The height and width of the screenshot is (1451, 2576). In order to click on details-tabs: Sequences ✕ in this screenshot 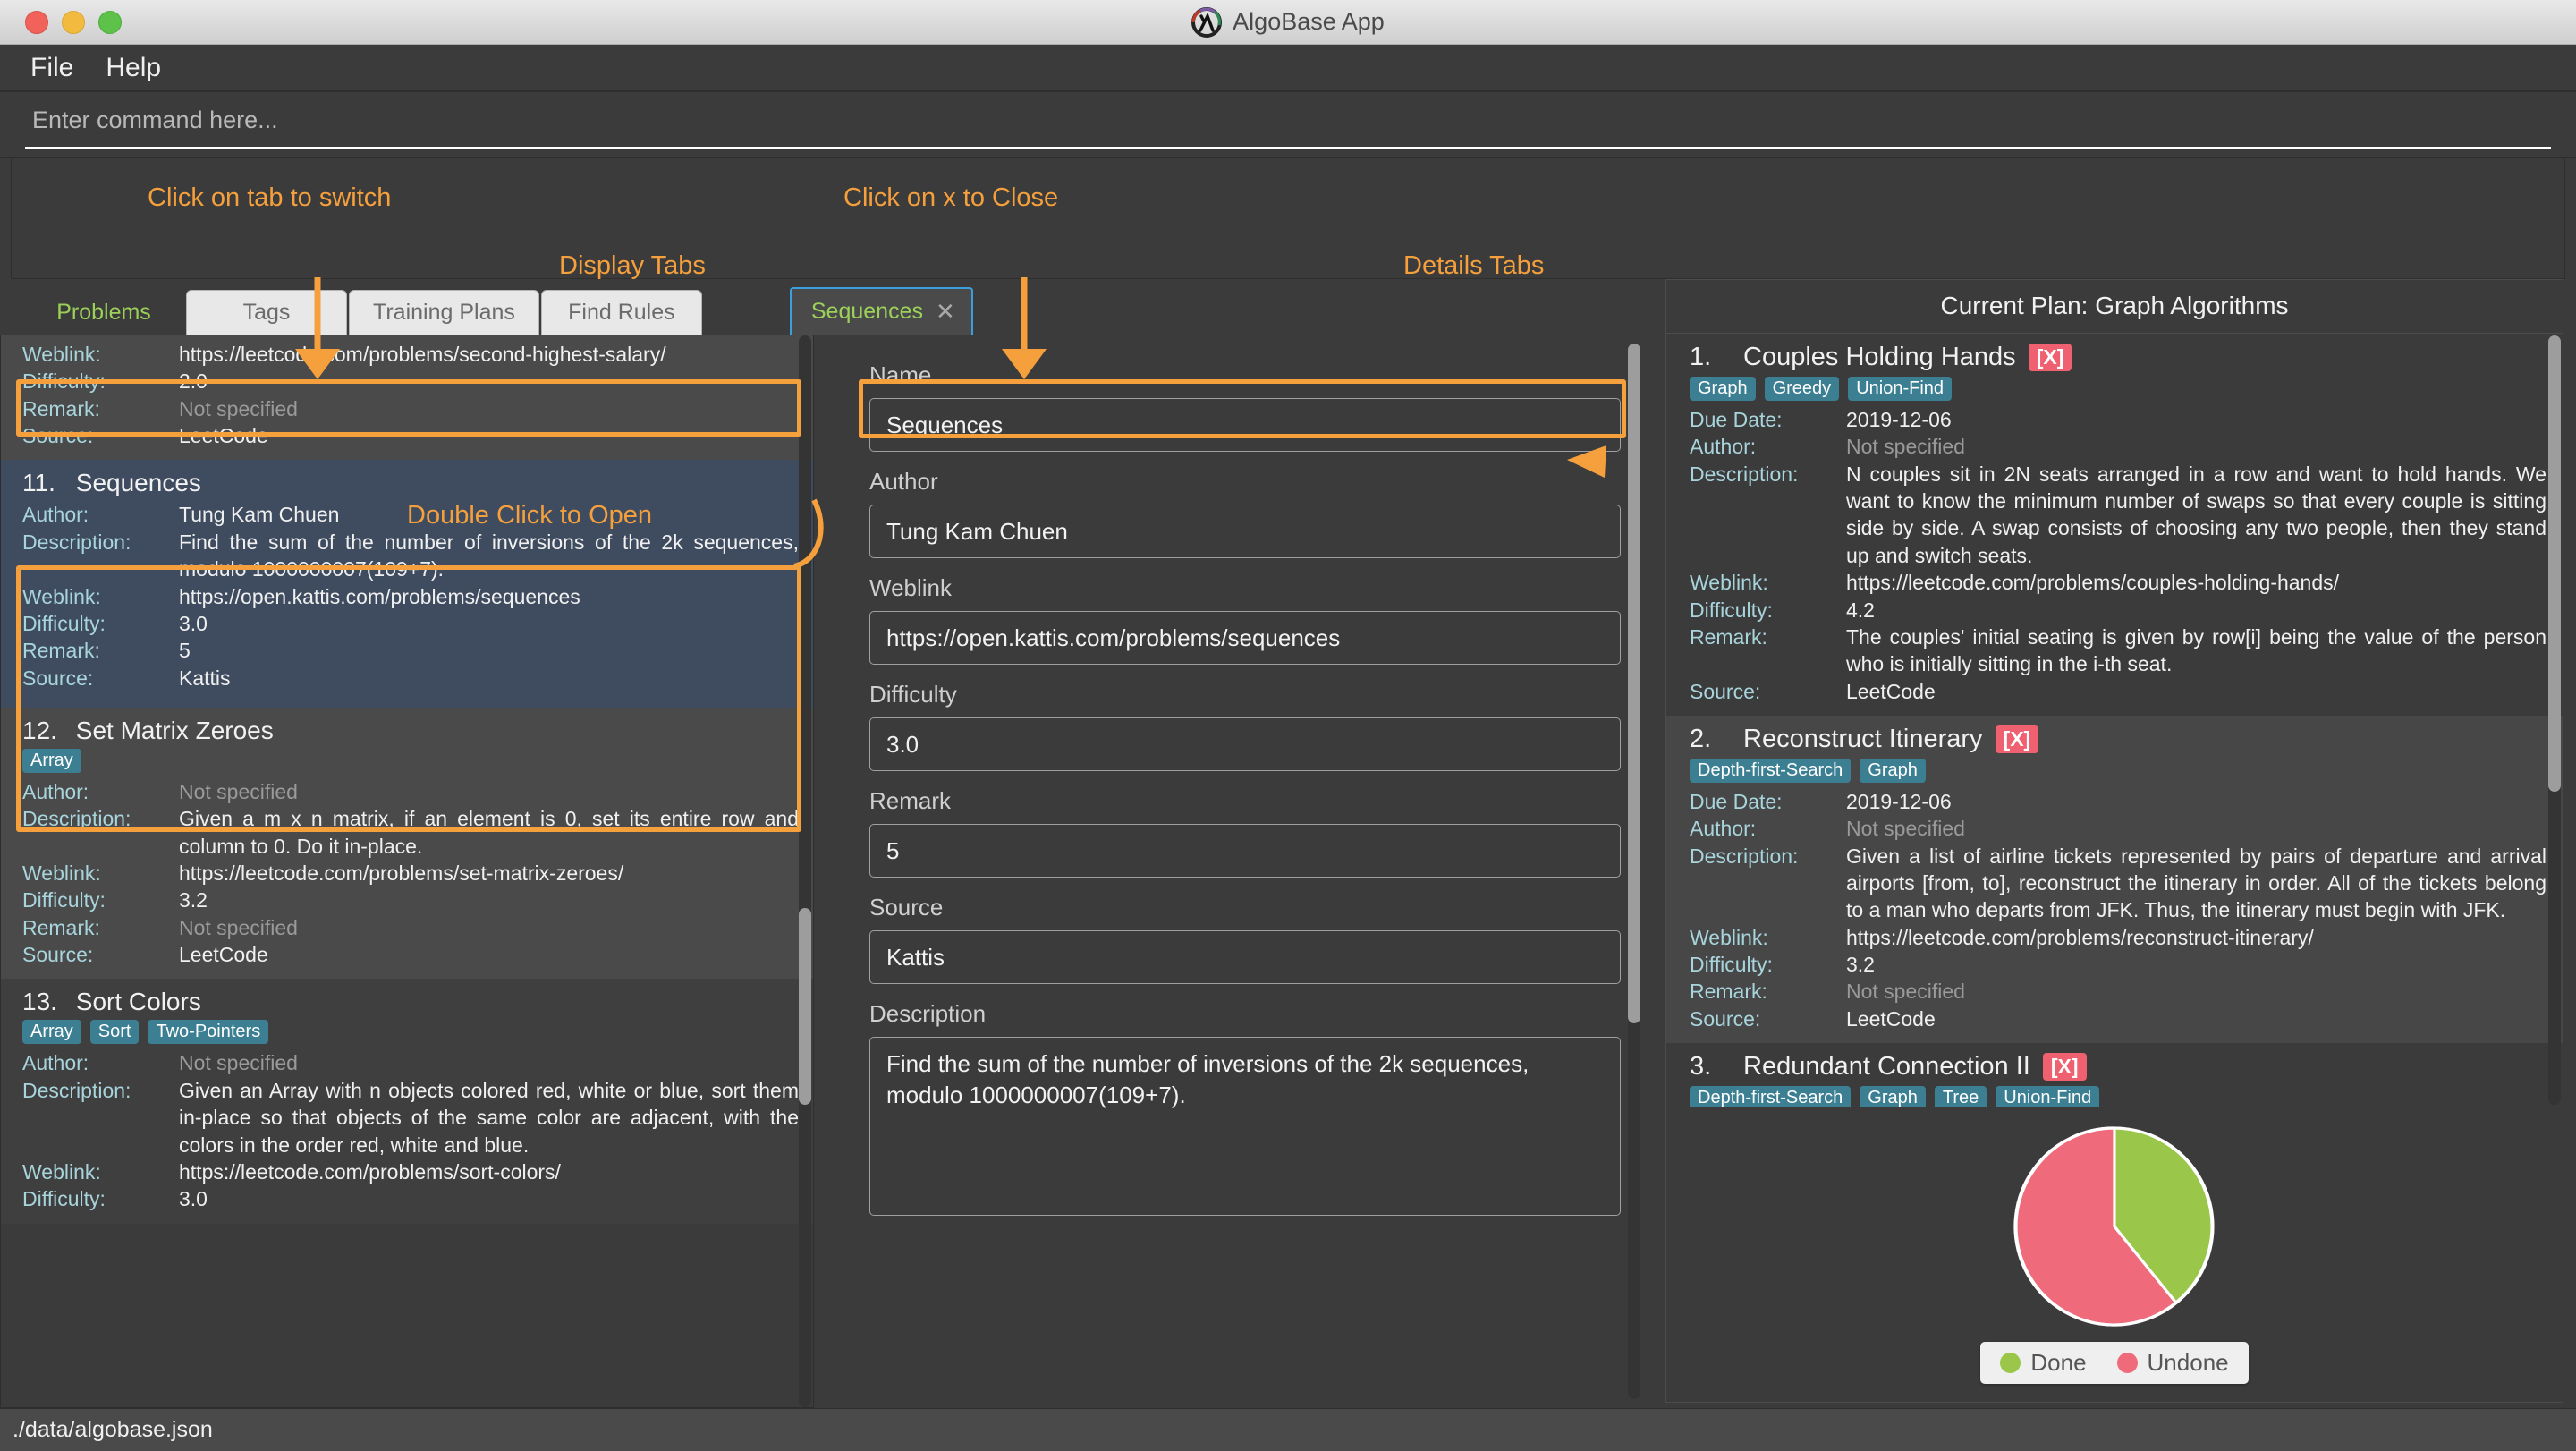, I will do `click(881, 307)`.